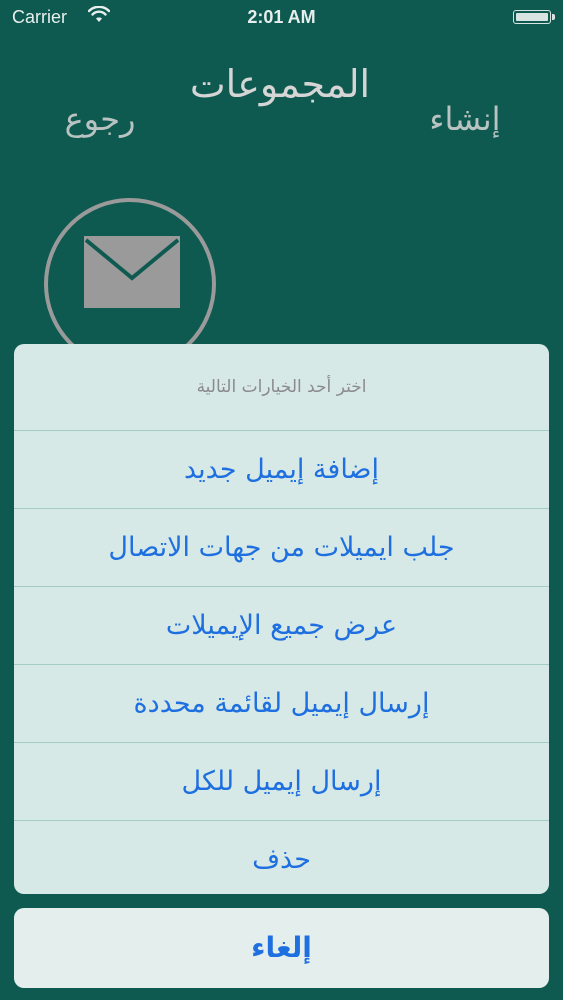 This screenshot has width=563, height=1000. I want to click on action-sheet-title: اختر أحد الخيارات التالية, so click(281, 387).